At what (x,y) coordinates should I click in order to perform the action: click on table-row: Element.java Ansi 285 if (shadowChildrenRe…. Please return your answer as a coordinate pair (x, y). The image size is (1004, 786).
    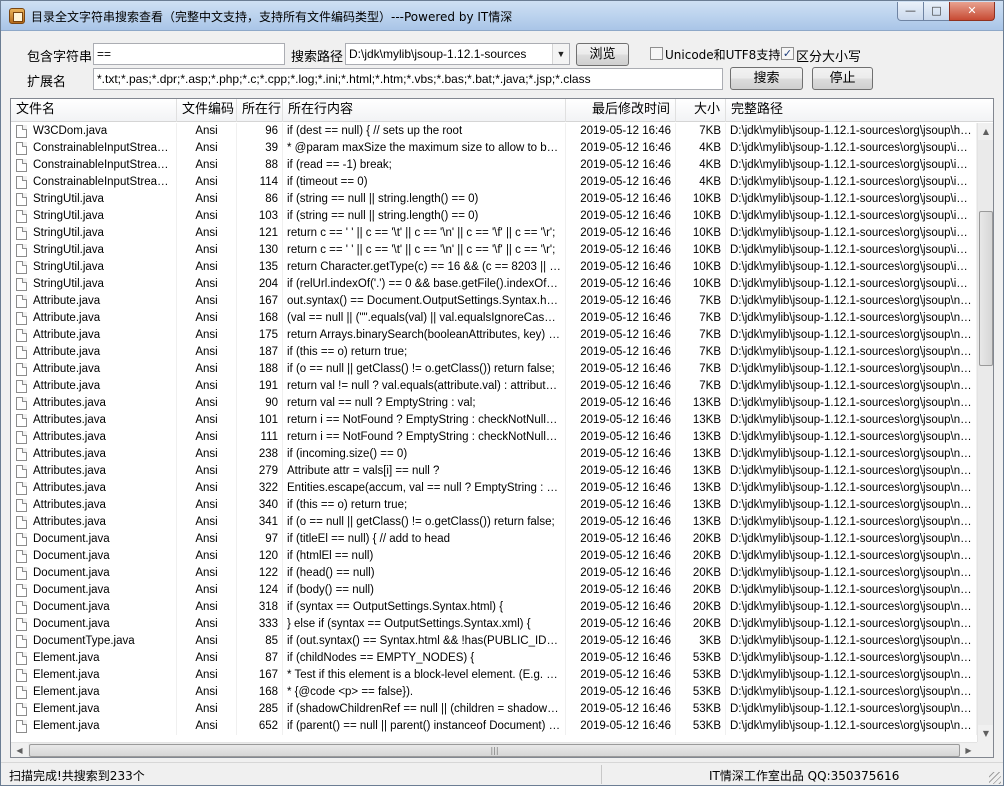
    Looking at the image, I should click on (494, 709).